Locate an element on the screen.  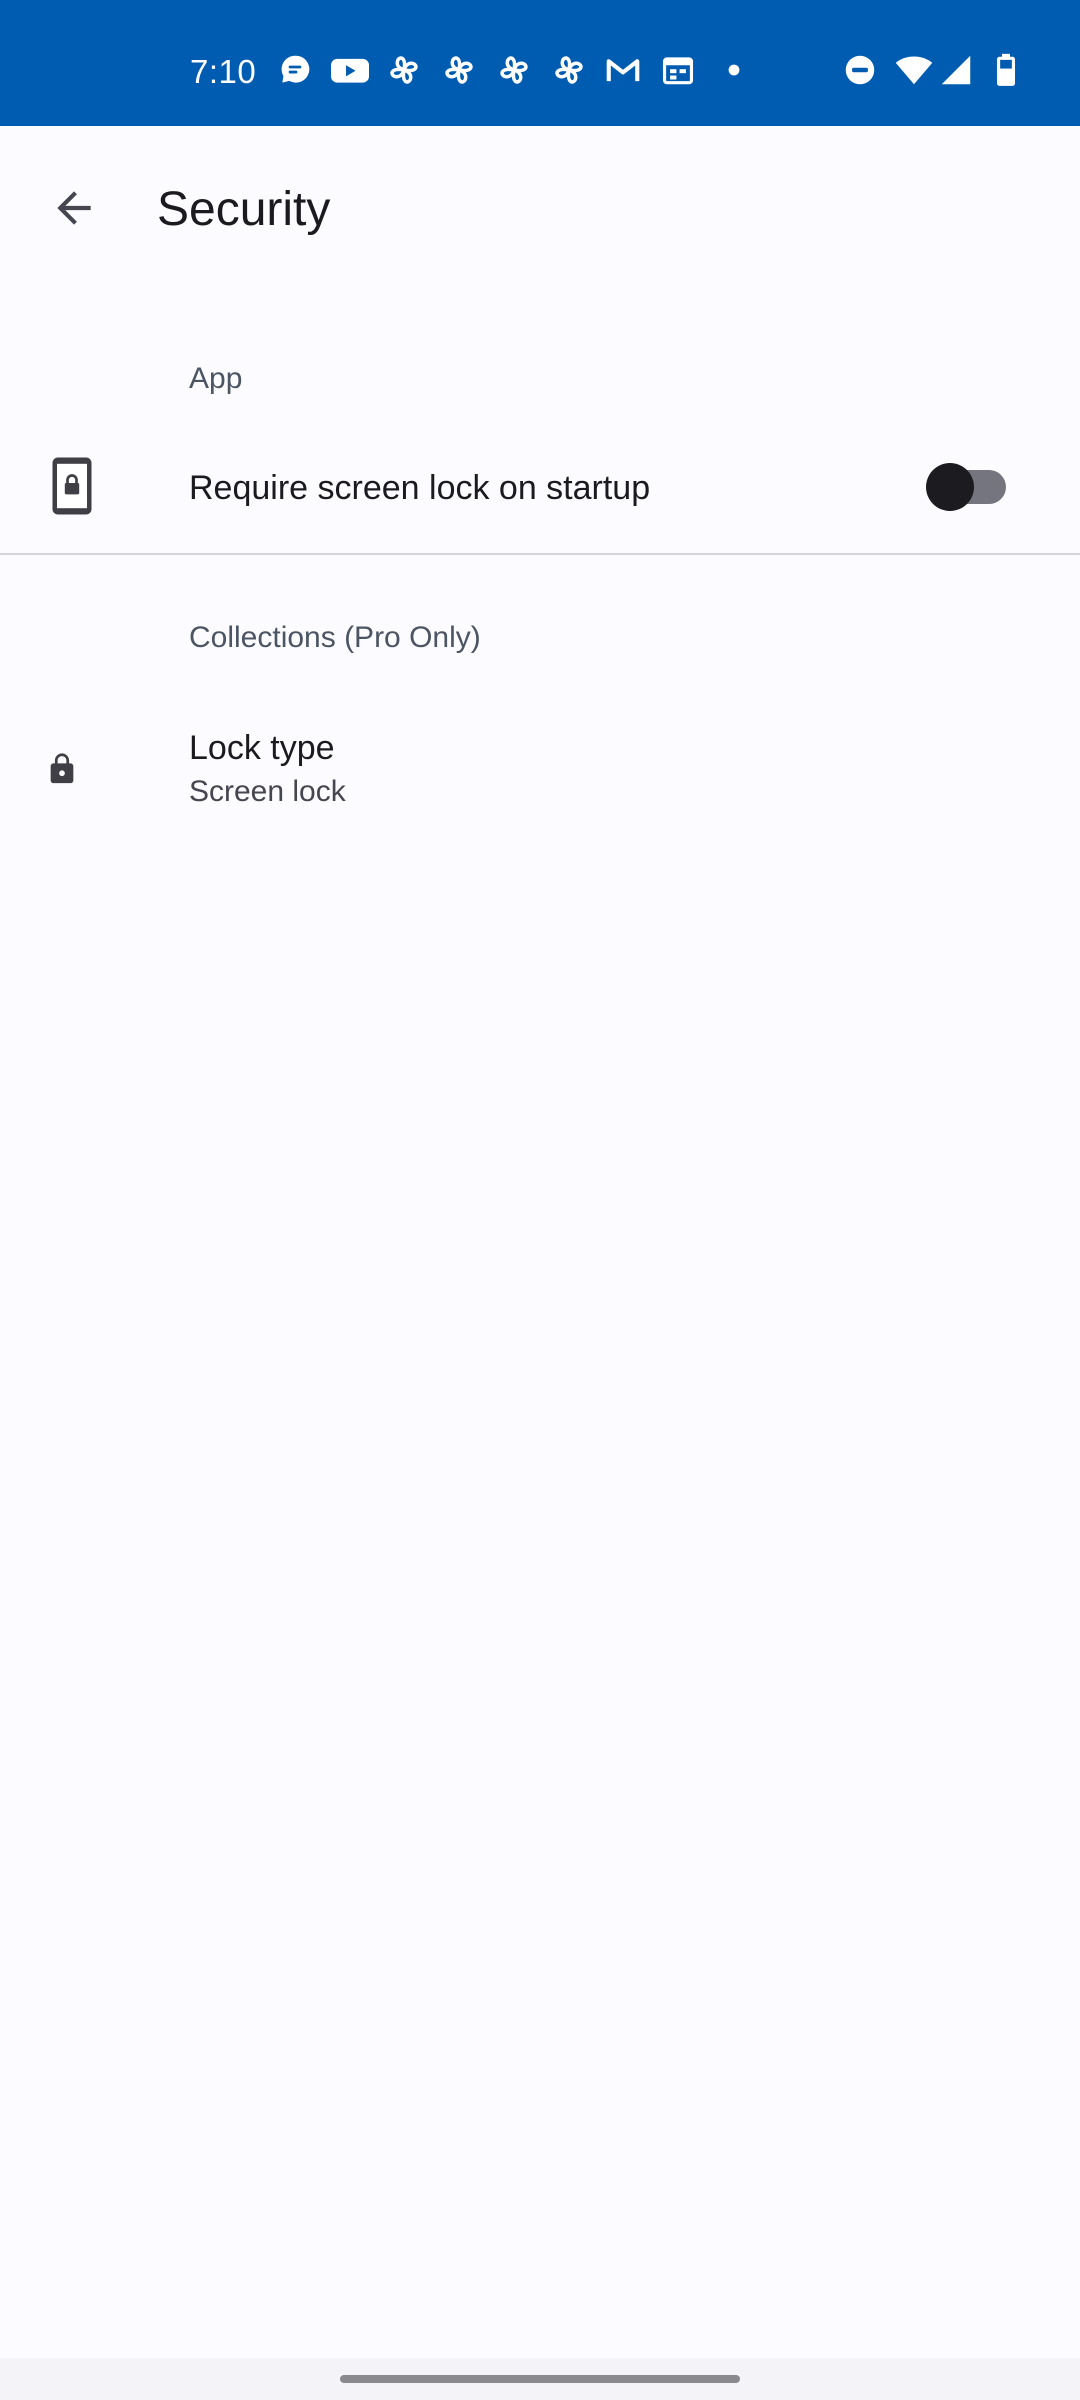
lock-type-row: Lock type Screen lock is located at coordinates (540, 767).